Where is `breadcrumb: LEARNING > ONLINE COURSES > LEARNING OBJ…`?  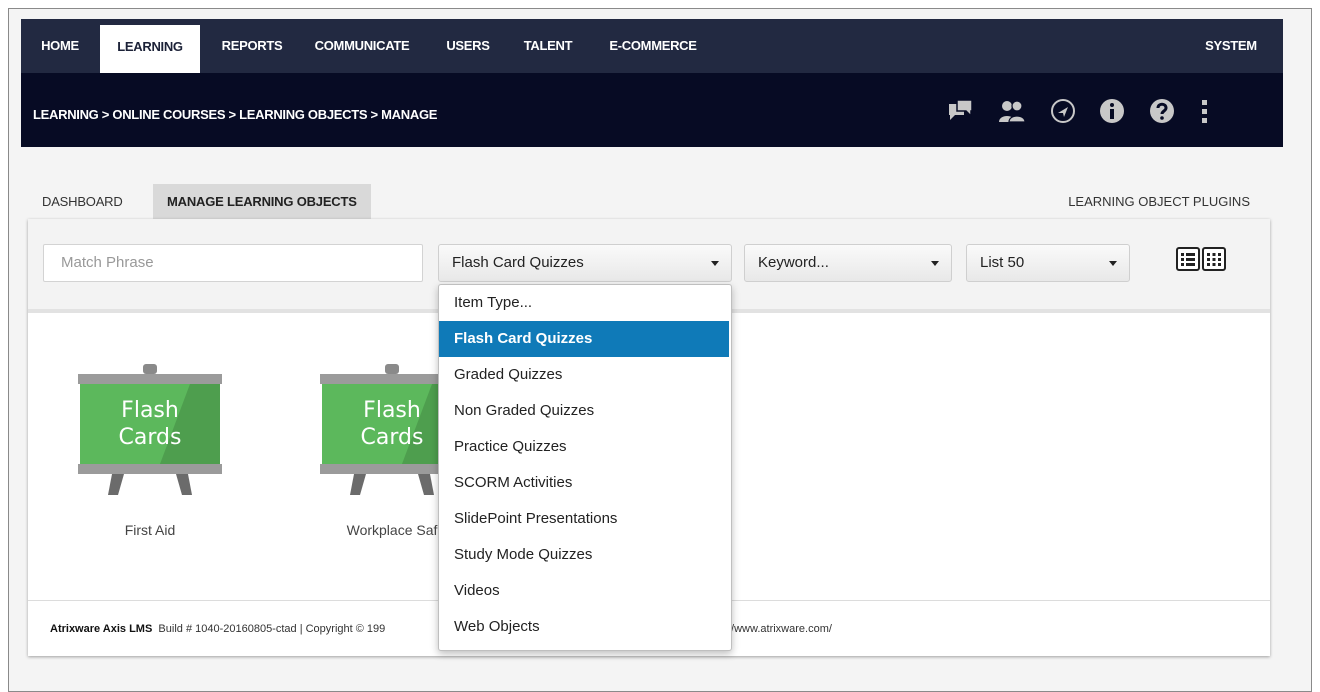
breadcrumb: LEARNING > ONLINE COURSES > LEARNING OBJ… is located at coordinates (235, 114).